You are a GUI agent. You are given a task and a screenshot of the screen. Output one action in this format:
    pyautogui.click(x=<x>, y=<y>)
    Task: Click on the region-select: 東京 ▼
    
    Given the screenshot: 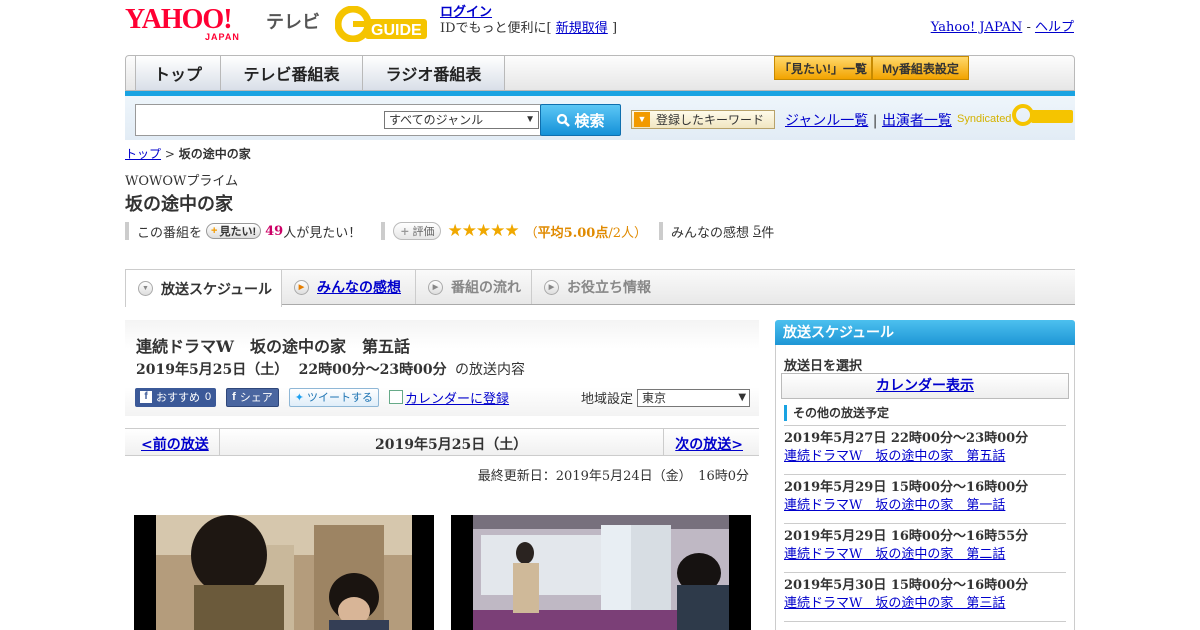 What is the action you would take?
    pyautogui.click(x=694, y=397)
    